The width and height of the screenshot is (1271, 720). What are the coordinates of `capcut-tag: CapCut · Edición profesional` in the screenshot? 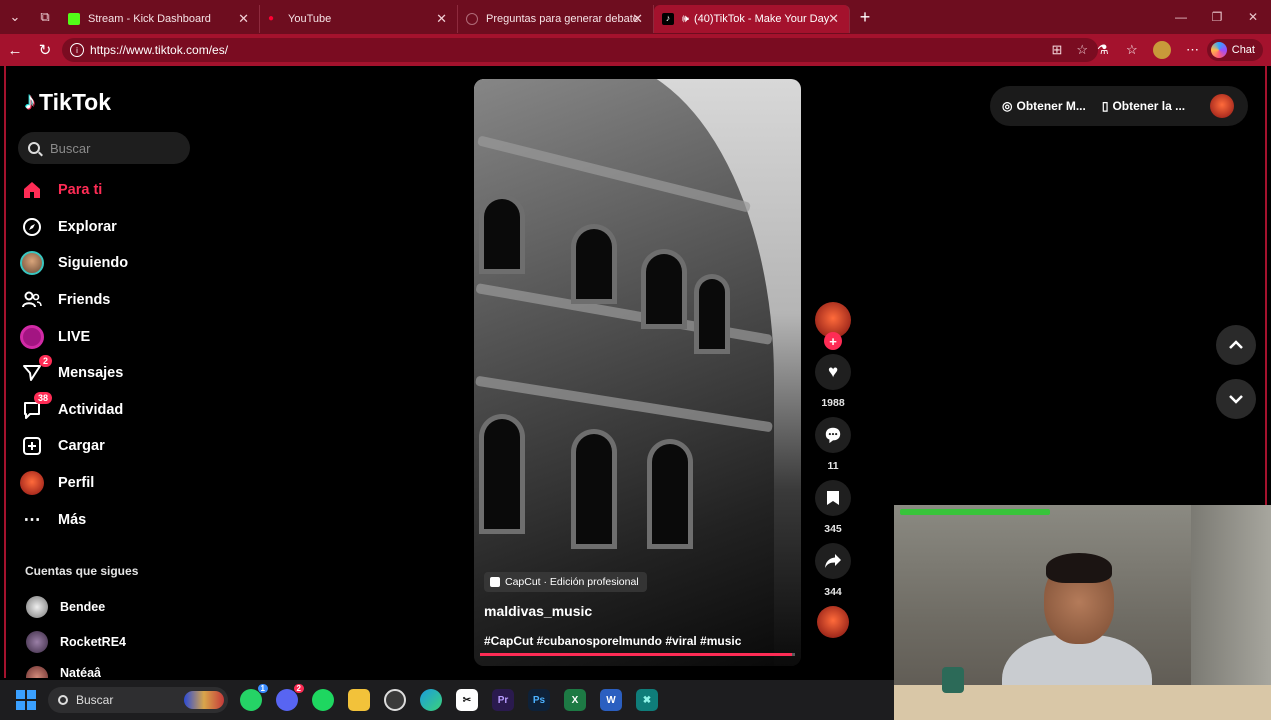 It's located at (565, 582).